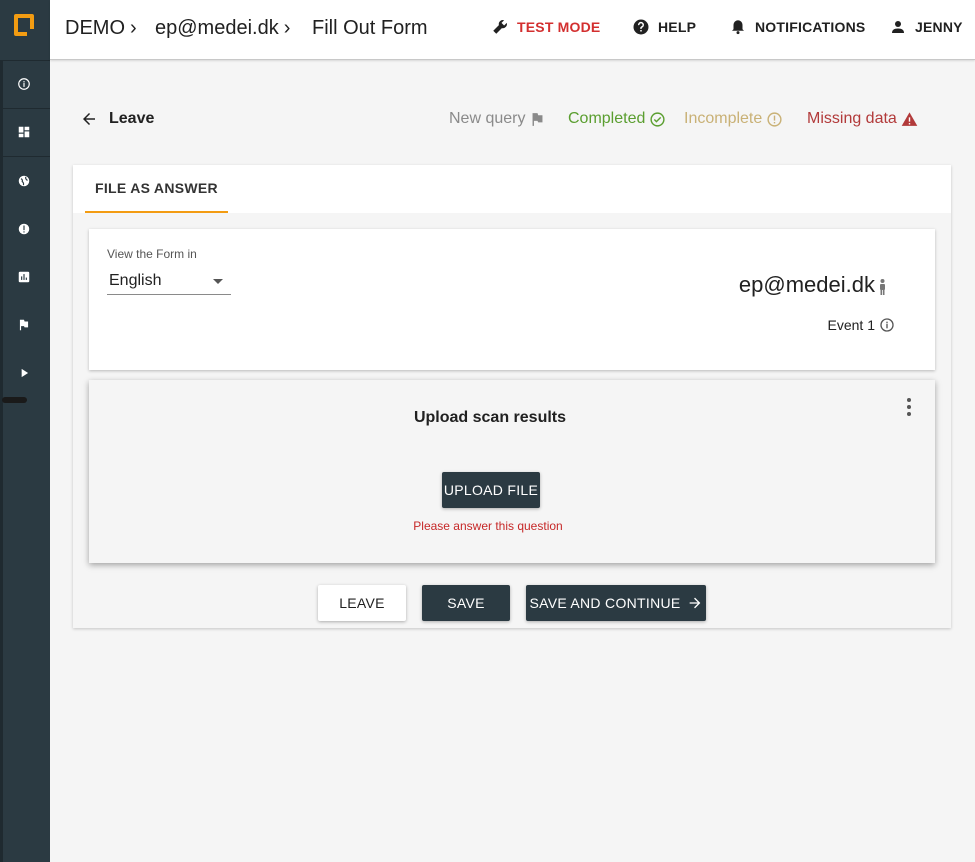 This screenshot has height=862, width=975. What do you see at coordinates (135, 280) in the screenshot?
I see `language-value: English` at bounding box center [135, 280].